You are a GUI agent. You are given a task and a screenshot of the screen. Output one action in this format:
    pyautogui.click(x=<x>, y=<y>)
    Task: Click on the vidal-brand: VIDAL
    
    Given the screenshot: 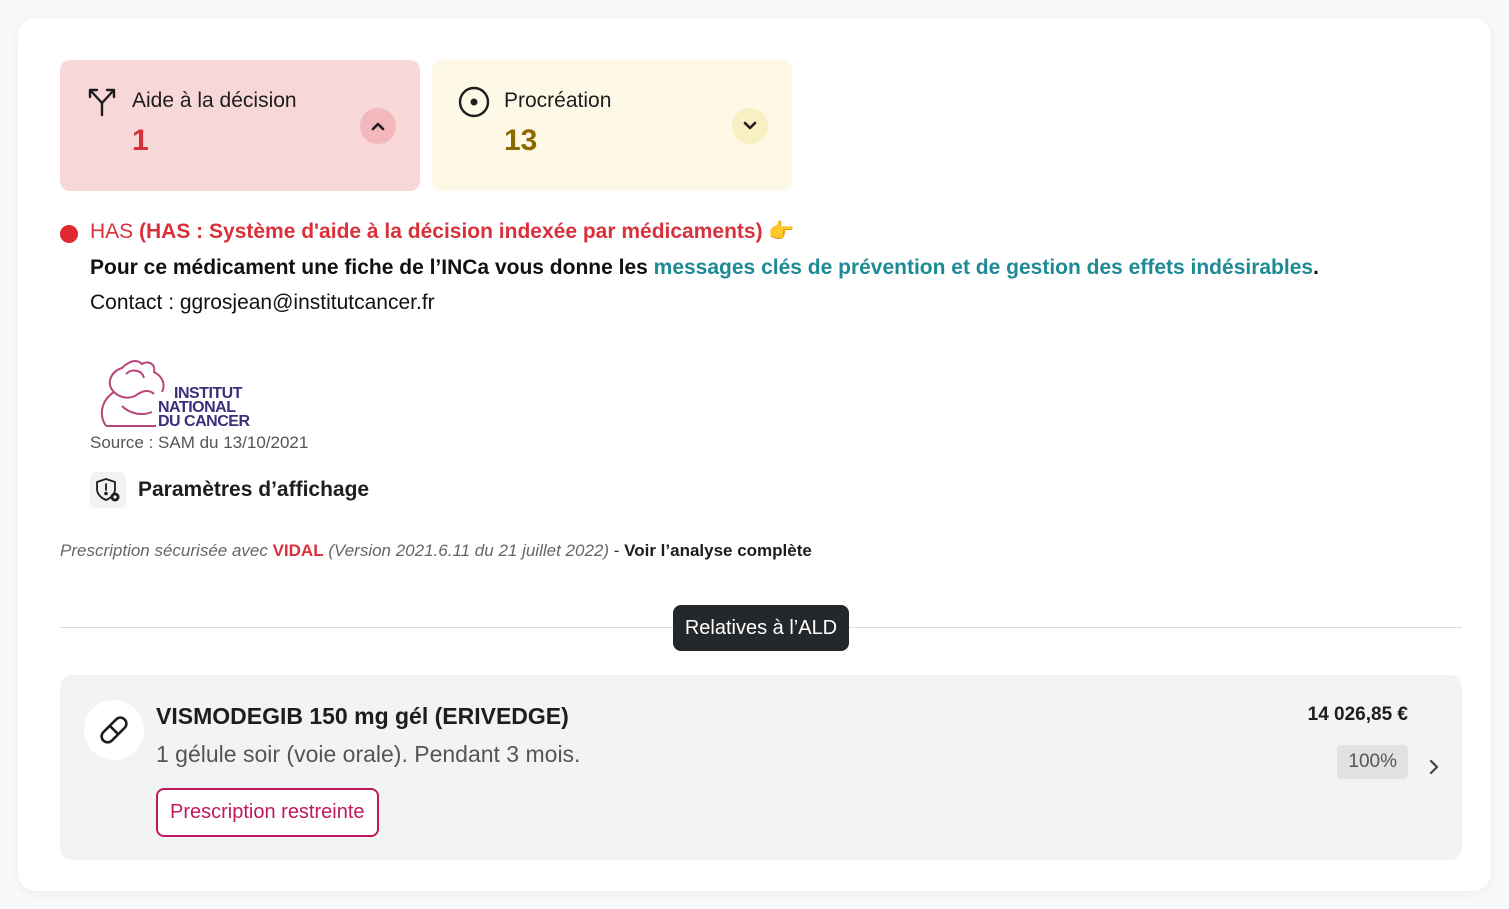 What is the action you would take?
    pyautogui.click(x=298, y=550)
    